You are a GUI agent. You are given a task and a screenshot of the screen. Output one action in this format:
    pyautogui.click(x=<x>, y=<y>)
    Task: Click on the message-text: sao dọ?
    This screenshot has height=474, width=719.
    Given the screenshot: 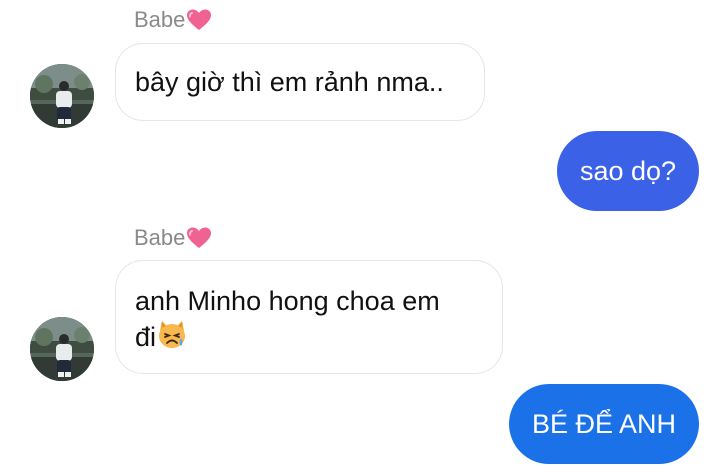 What is the action you would take?
    pyautogui.click(x=628, y=170)
    